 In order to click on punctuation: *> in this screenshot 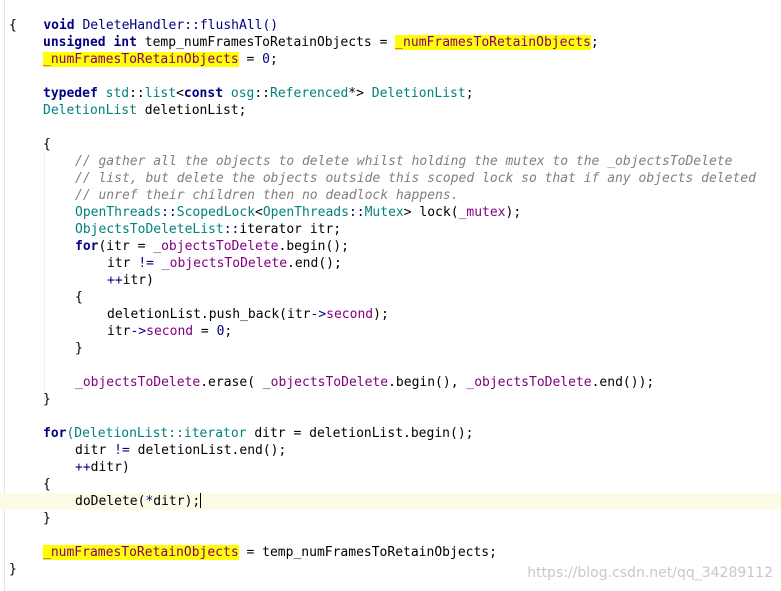, I will do `click(356, 93)`.